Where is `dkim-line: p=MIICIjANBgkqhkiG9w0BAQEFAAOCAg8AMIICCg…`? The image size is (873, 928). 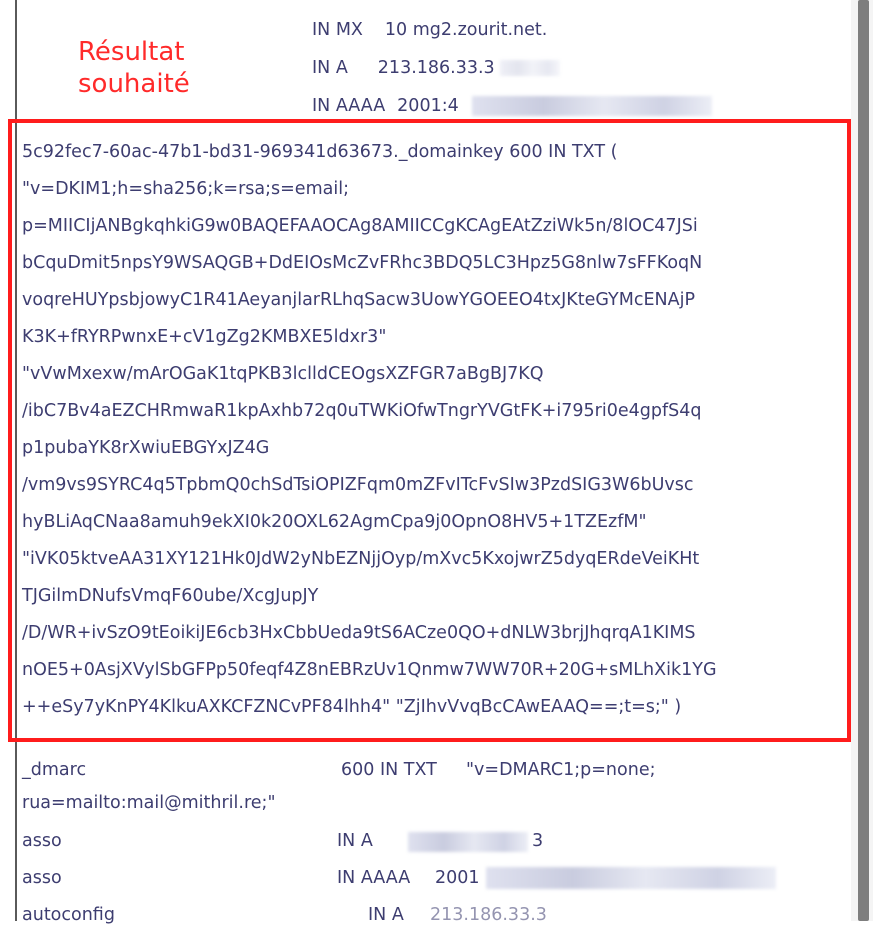
dkim-line: p=MIICIjANBgkqhkiG9w0BAQEFAAOCAg8AMIICCg… is located at coordinates (360, 226).